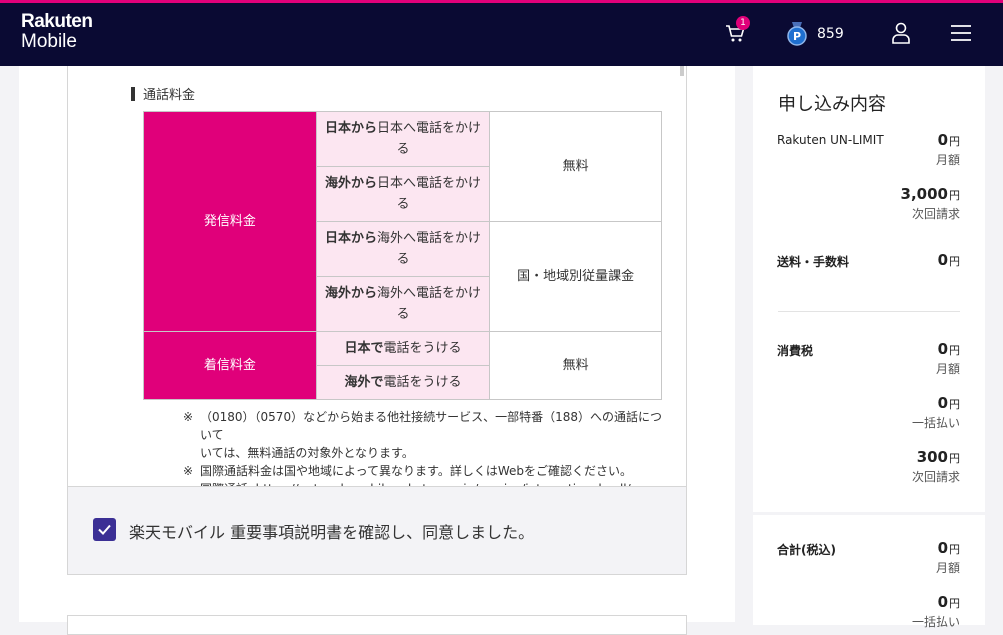 This screenshot has width=1003, height=635. I want to click on note-2-text: 国際通話料金は国や地域によって異なります。詳しくはWebをご確認ください。, so click(416, 471).